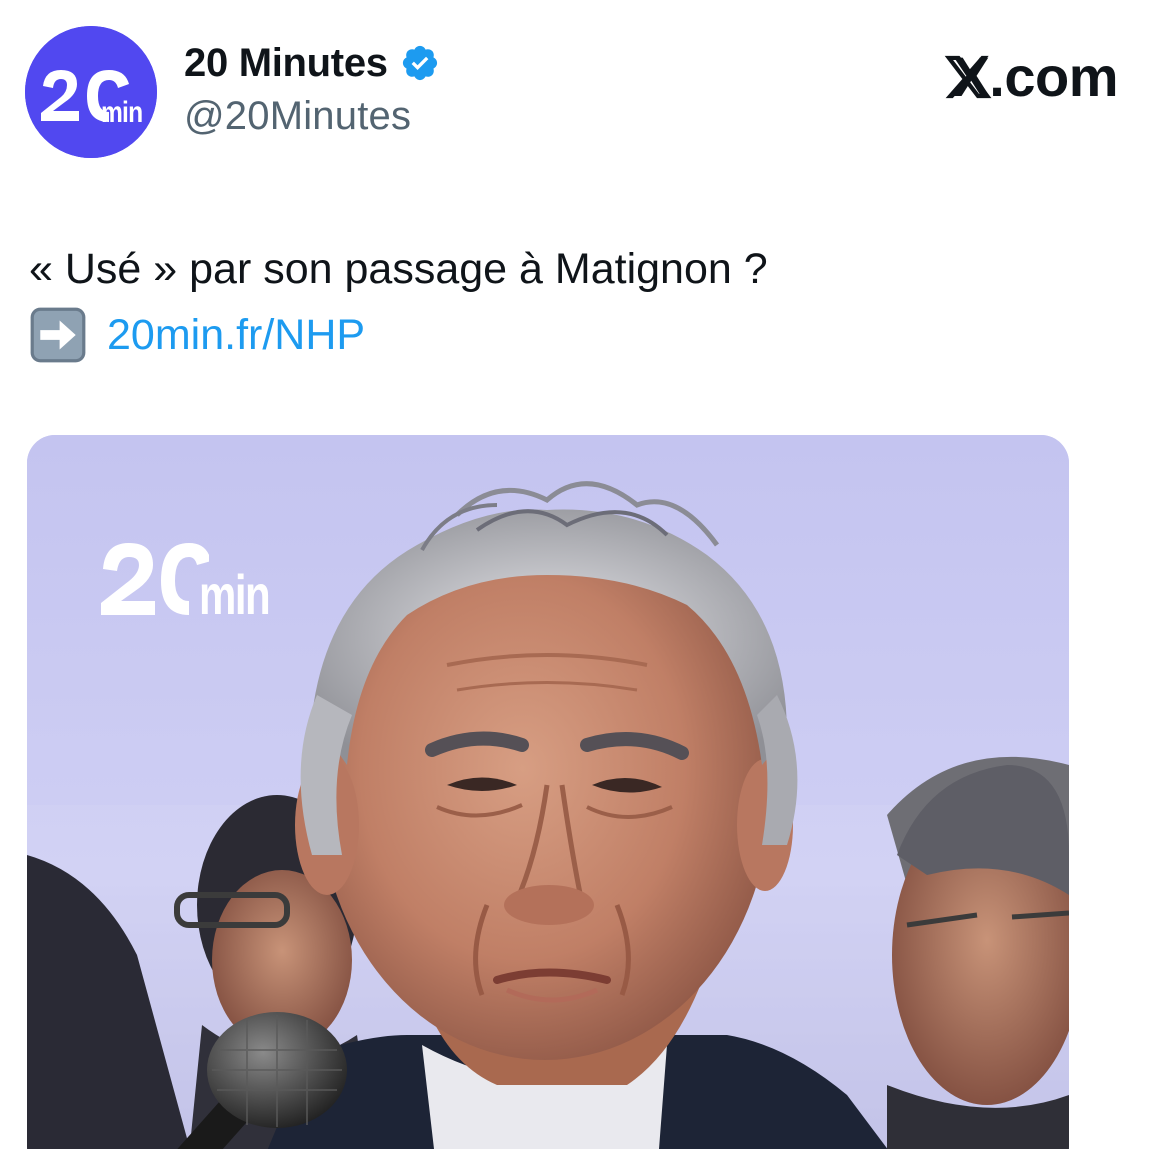  I want to click on account-handle: @20Minutes, so click(312, 116).